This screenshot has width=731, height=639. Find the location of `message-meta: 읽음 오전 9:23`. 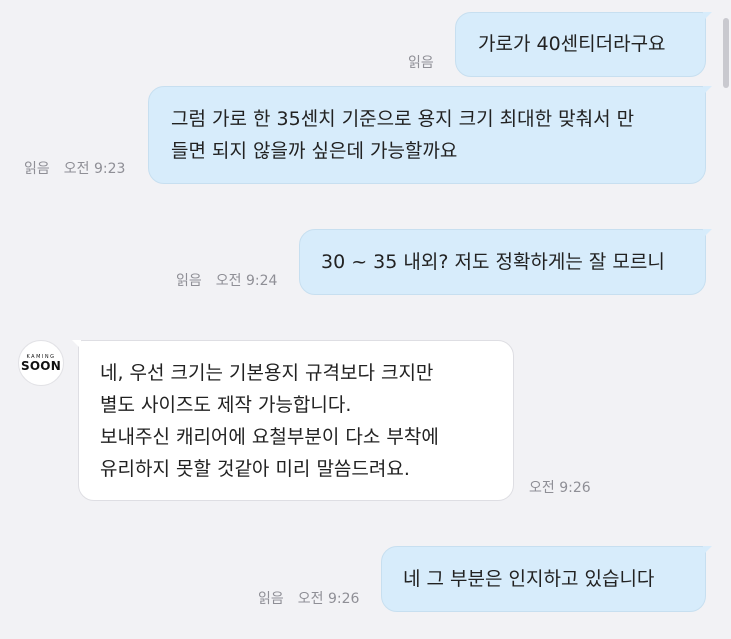

message-meta: 읽음 오전 9:23 is located at coordinates (74, 168).